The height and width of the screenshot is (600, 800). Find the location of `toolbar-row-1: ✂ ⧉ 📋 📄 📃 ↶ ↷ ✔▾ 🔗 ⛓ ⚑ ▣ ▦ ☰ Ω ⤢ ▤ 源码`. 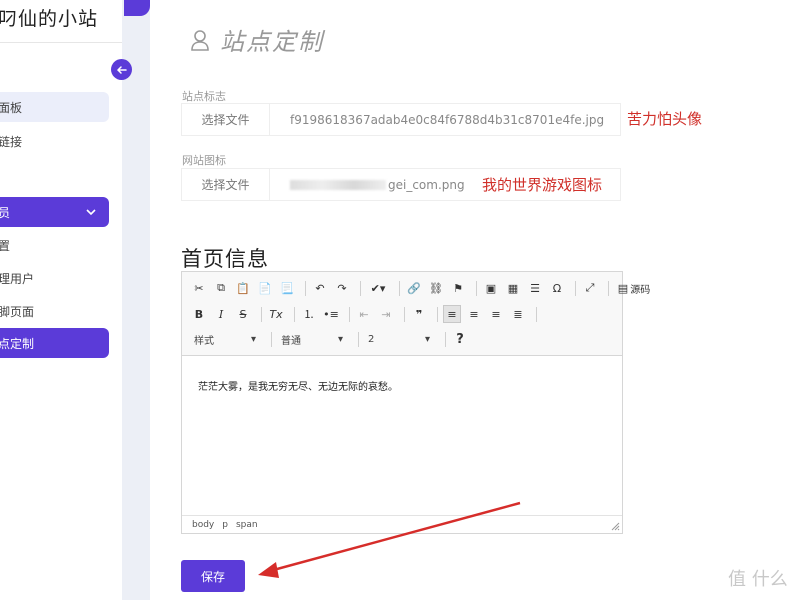

toolbar-row-1: ✂ ⧉ 📋 📄 📃 ↶ ↷ ✔▾ 🔗 ⛓ ⚑ ▣ ▦ ☰ Ω ⤢ ▤ 源码 is located at coordinates (424, 288).